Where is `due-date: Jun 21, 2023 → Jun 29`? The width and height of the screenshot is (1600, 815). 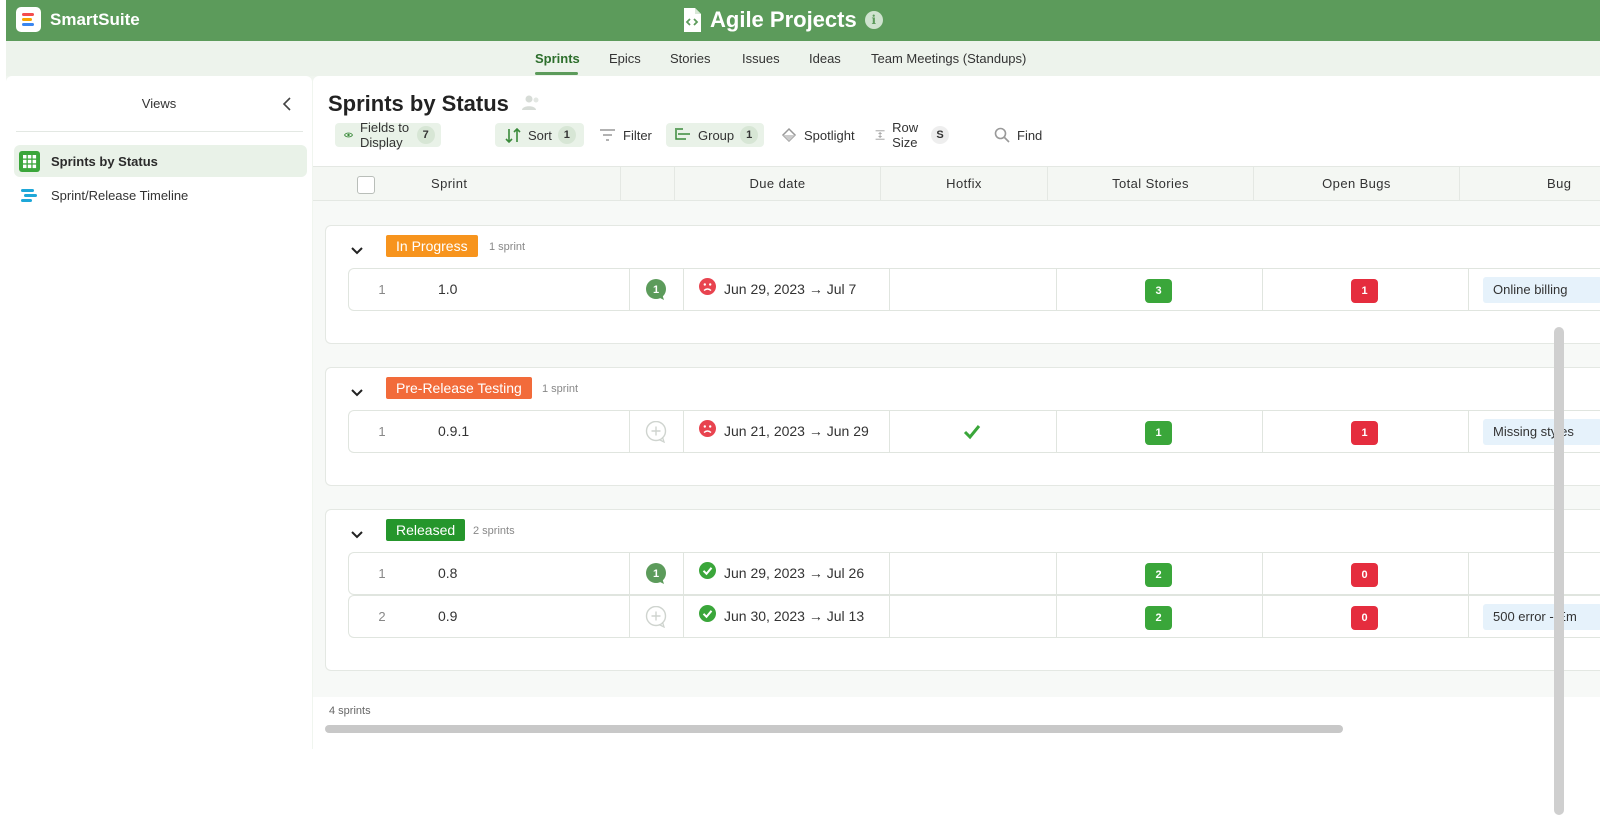 due-date: Jun 21, 2023 → Jun 29 is located at coordinates (784, 429).